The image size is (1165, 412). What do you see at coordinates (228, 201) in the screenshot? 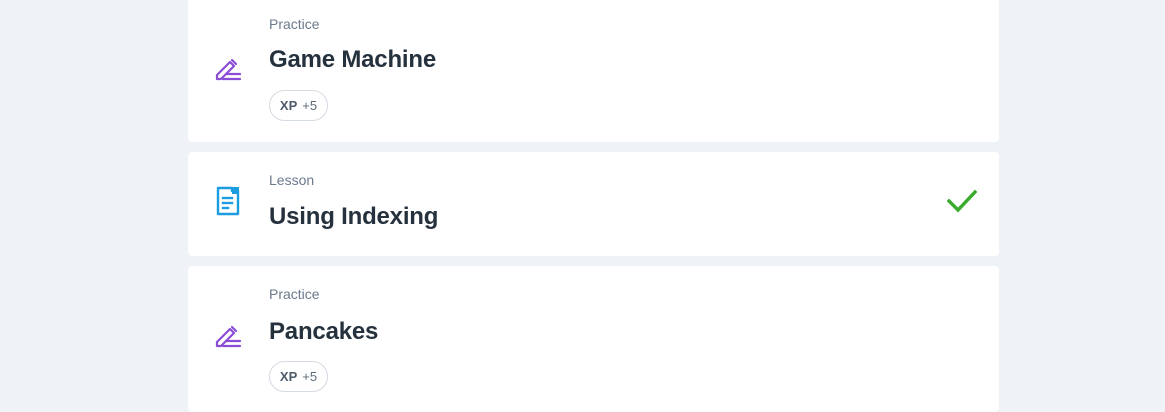
I see `document-icon` at bounding box center [228, 201].